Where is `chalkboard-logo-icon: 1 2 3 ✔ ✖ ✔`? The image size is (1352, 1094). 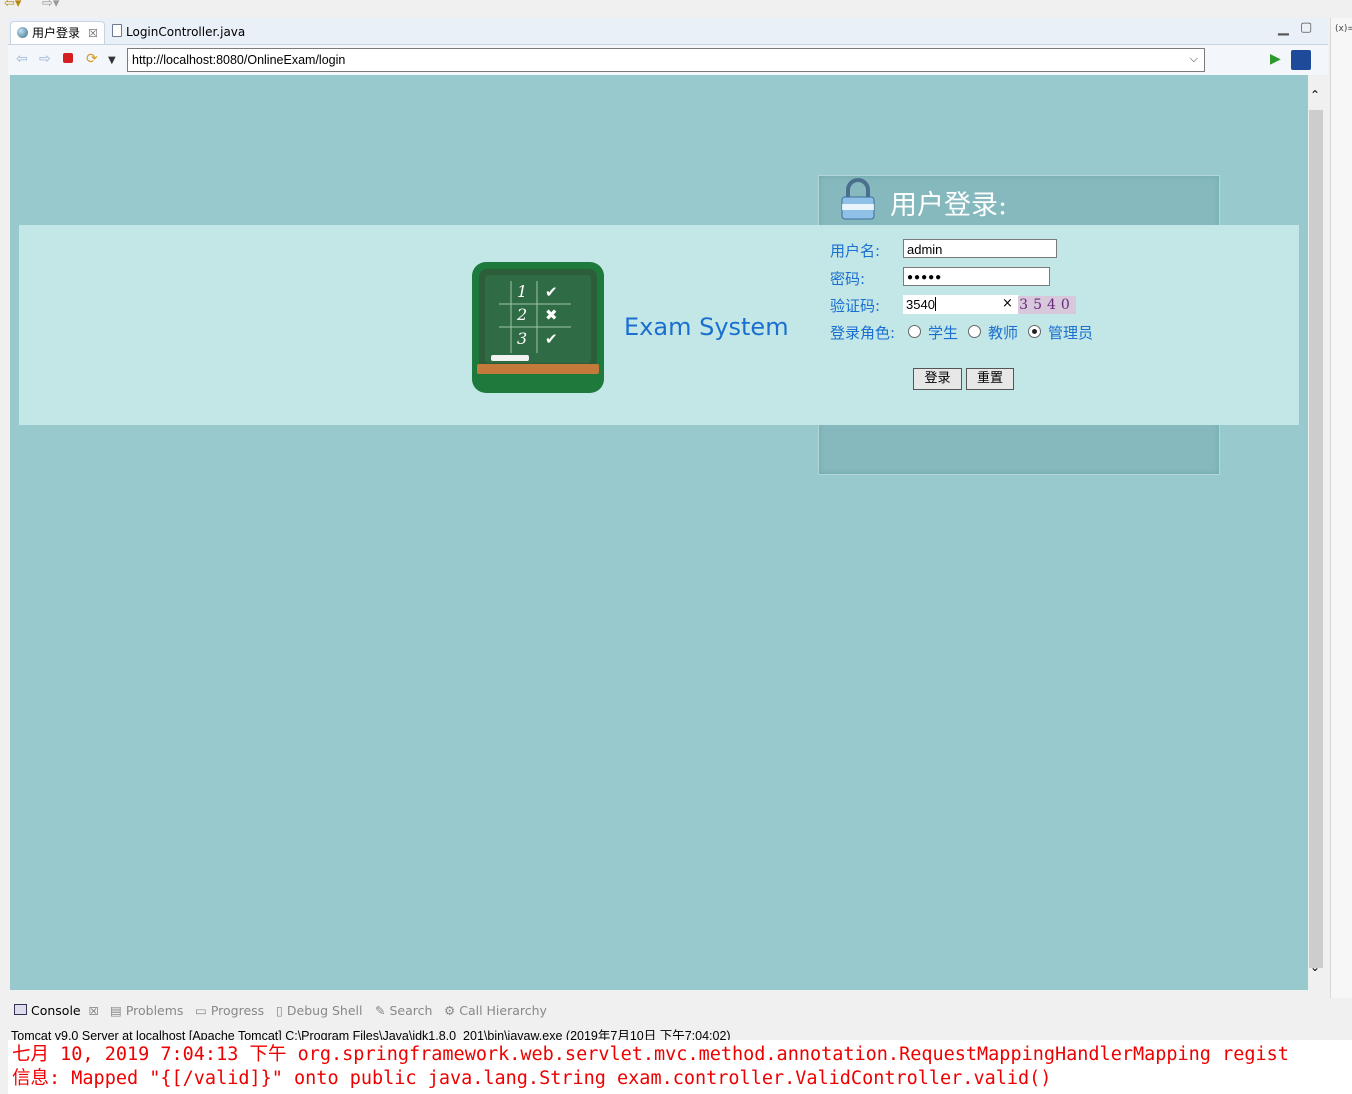
chalkboard-logo-icon: 1 2 3 ✔ ✖ ✔ is located at coordinates (538, 327).